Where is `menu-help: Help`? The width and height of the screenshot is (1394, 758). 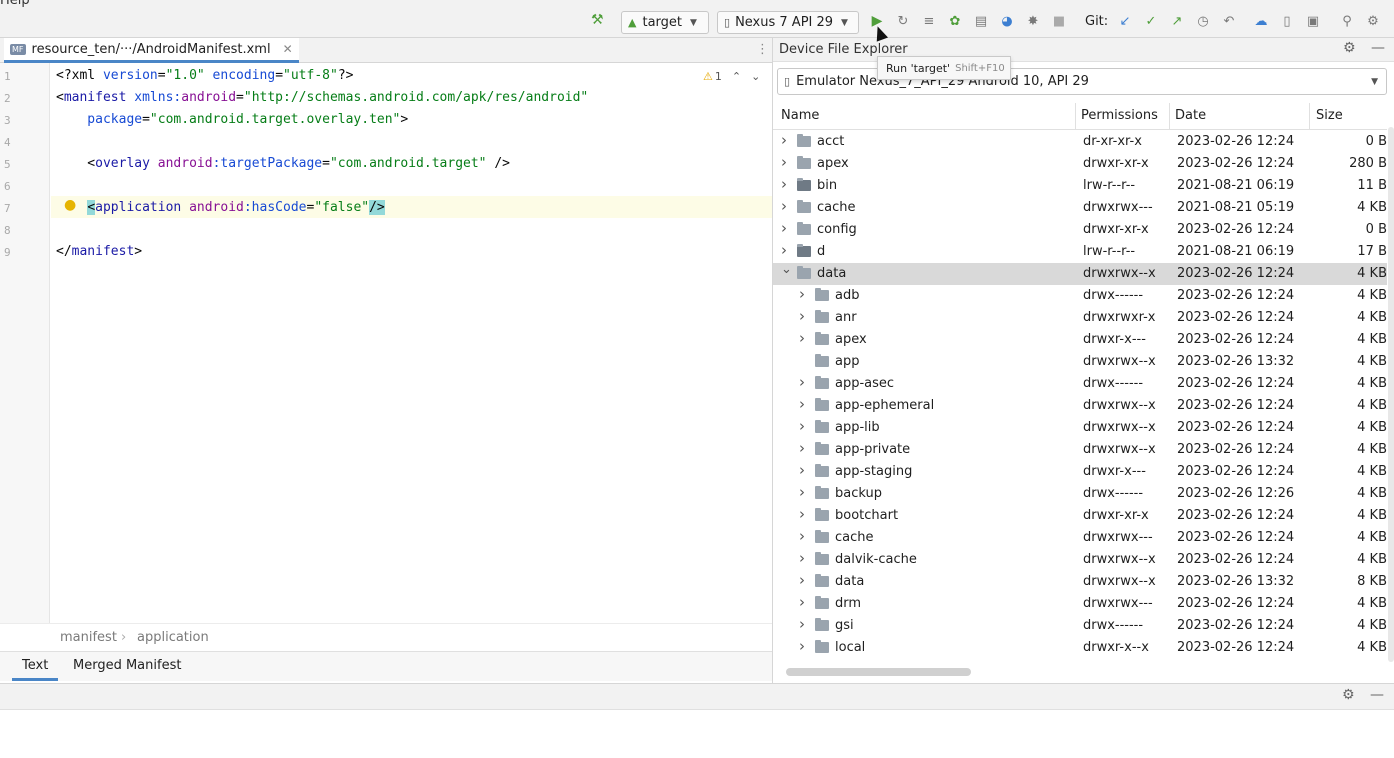
menu-help: Help is located at coordinates (15, 4).